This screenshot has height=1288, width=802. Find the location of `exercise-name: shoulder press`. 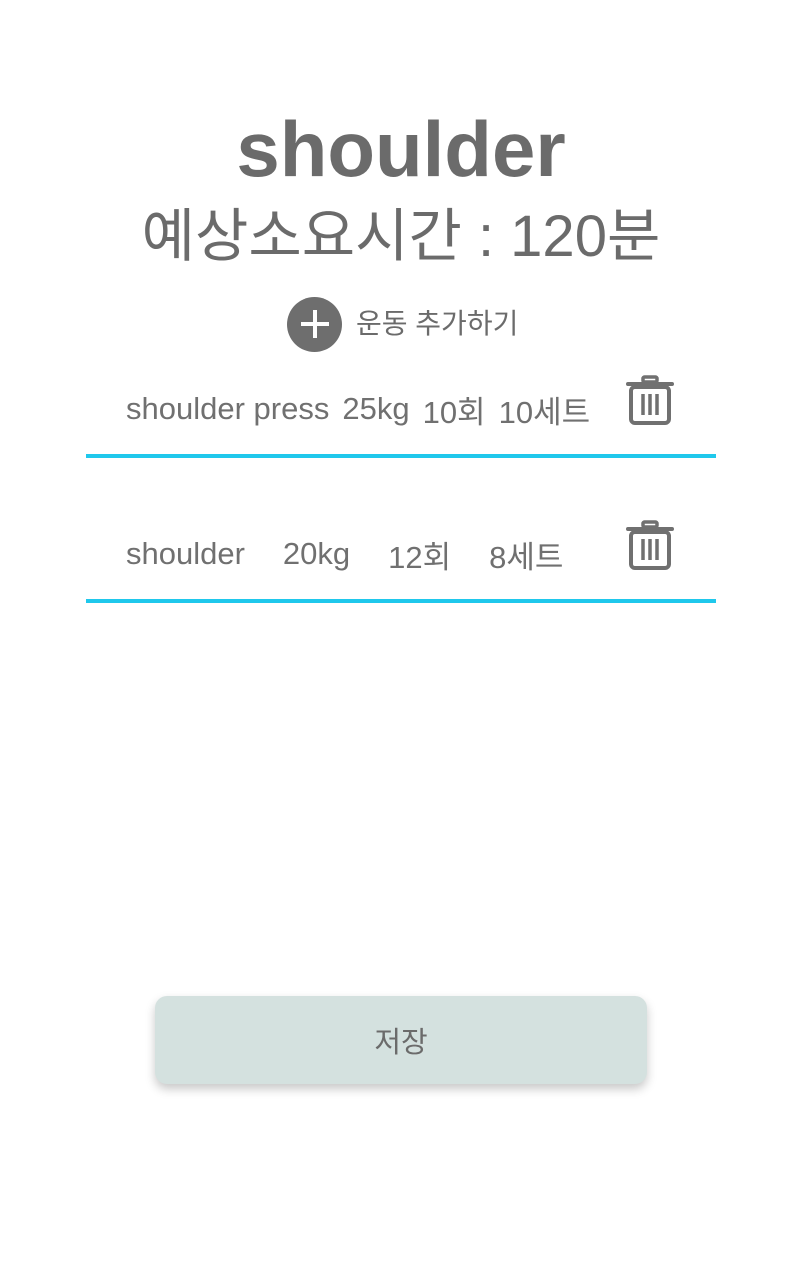

exercise-name: shoulder press is located at coordinates (227, 409).